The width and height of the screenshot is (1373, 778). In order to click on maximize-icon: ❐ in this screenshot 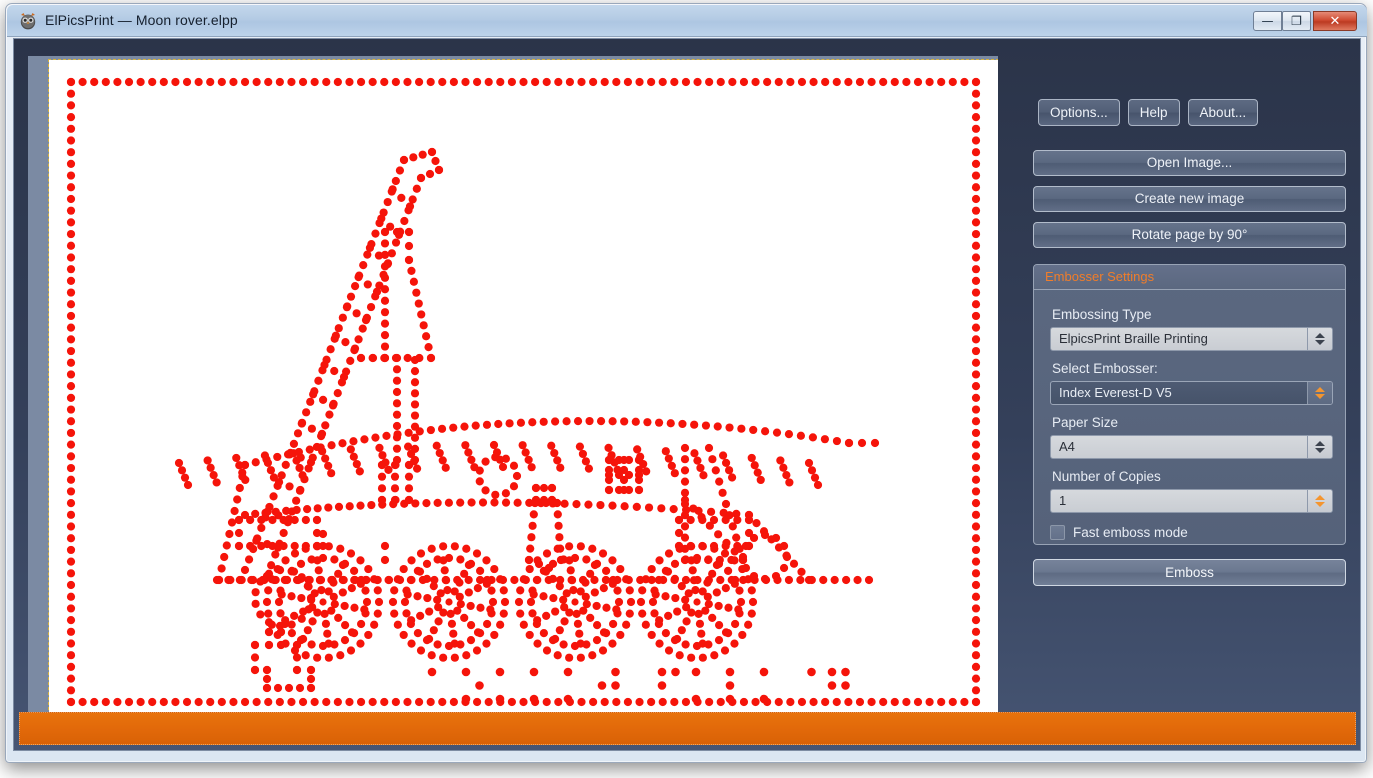, I will do `click(1296, 21)`.